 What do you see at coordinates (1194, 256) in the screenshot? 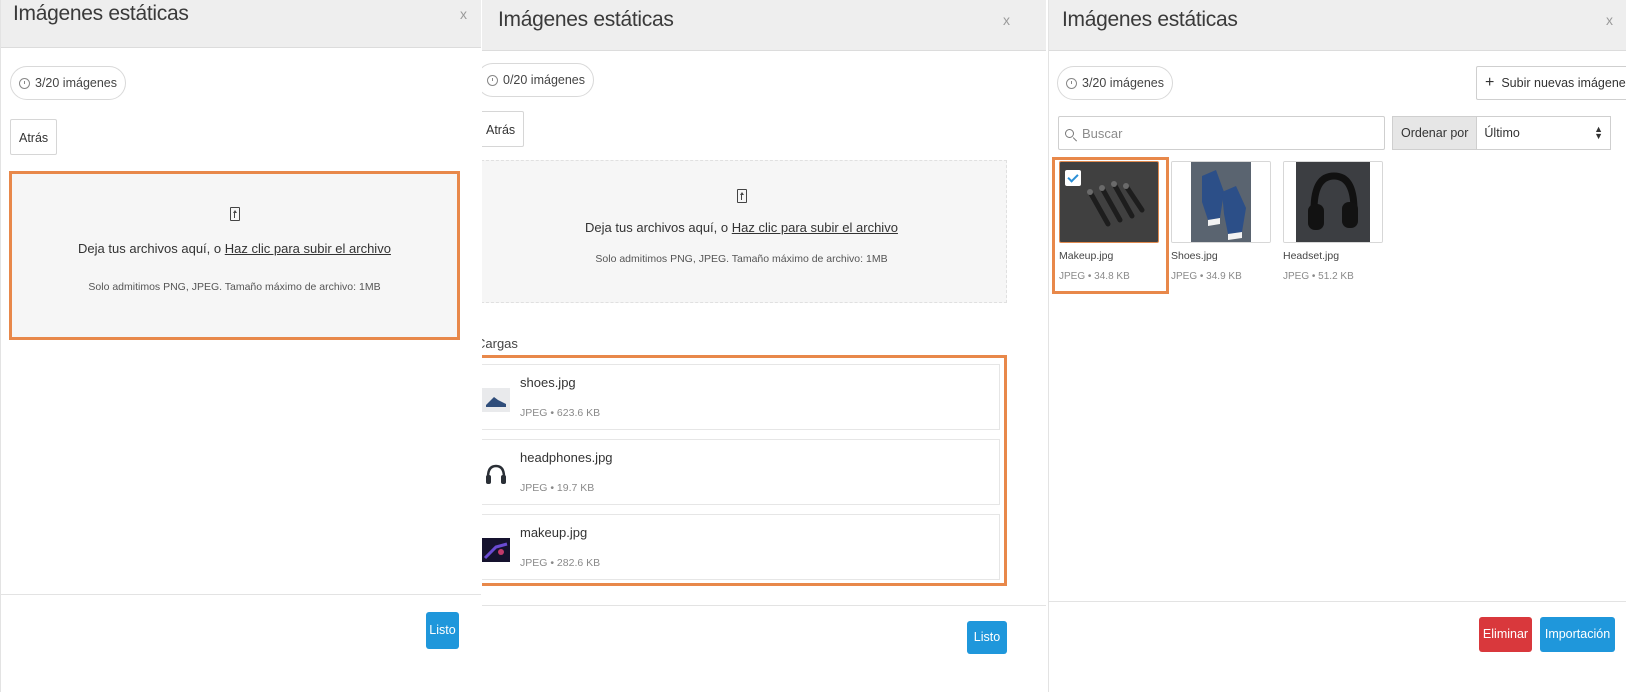
I see `image-name: Shoes.jpg` at bounding box center [1194, 256].